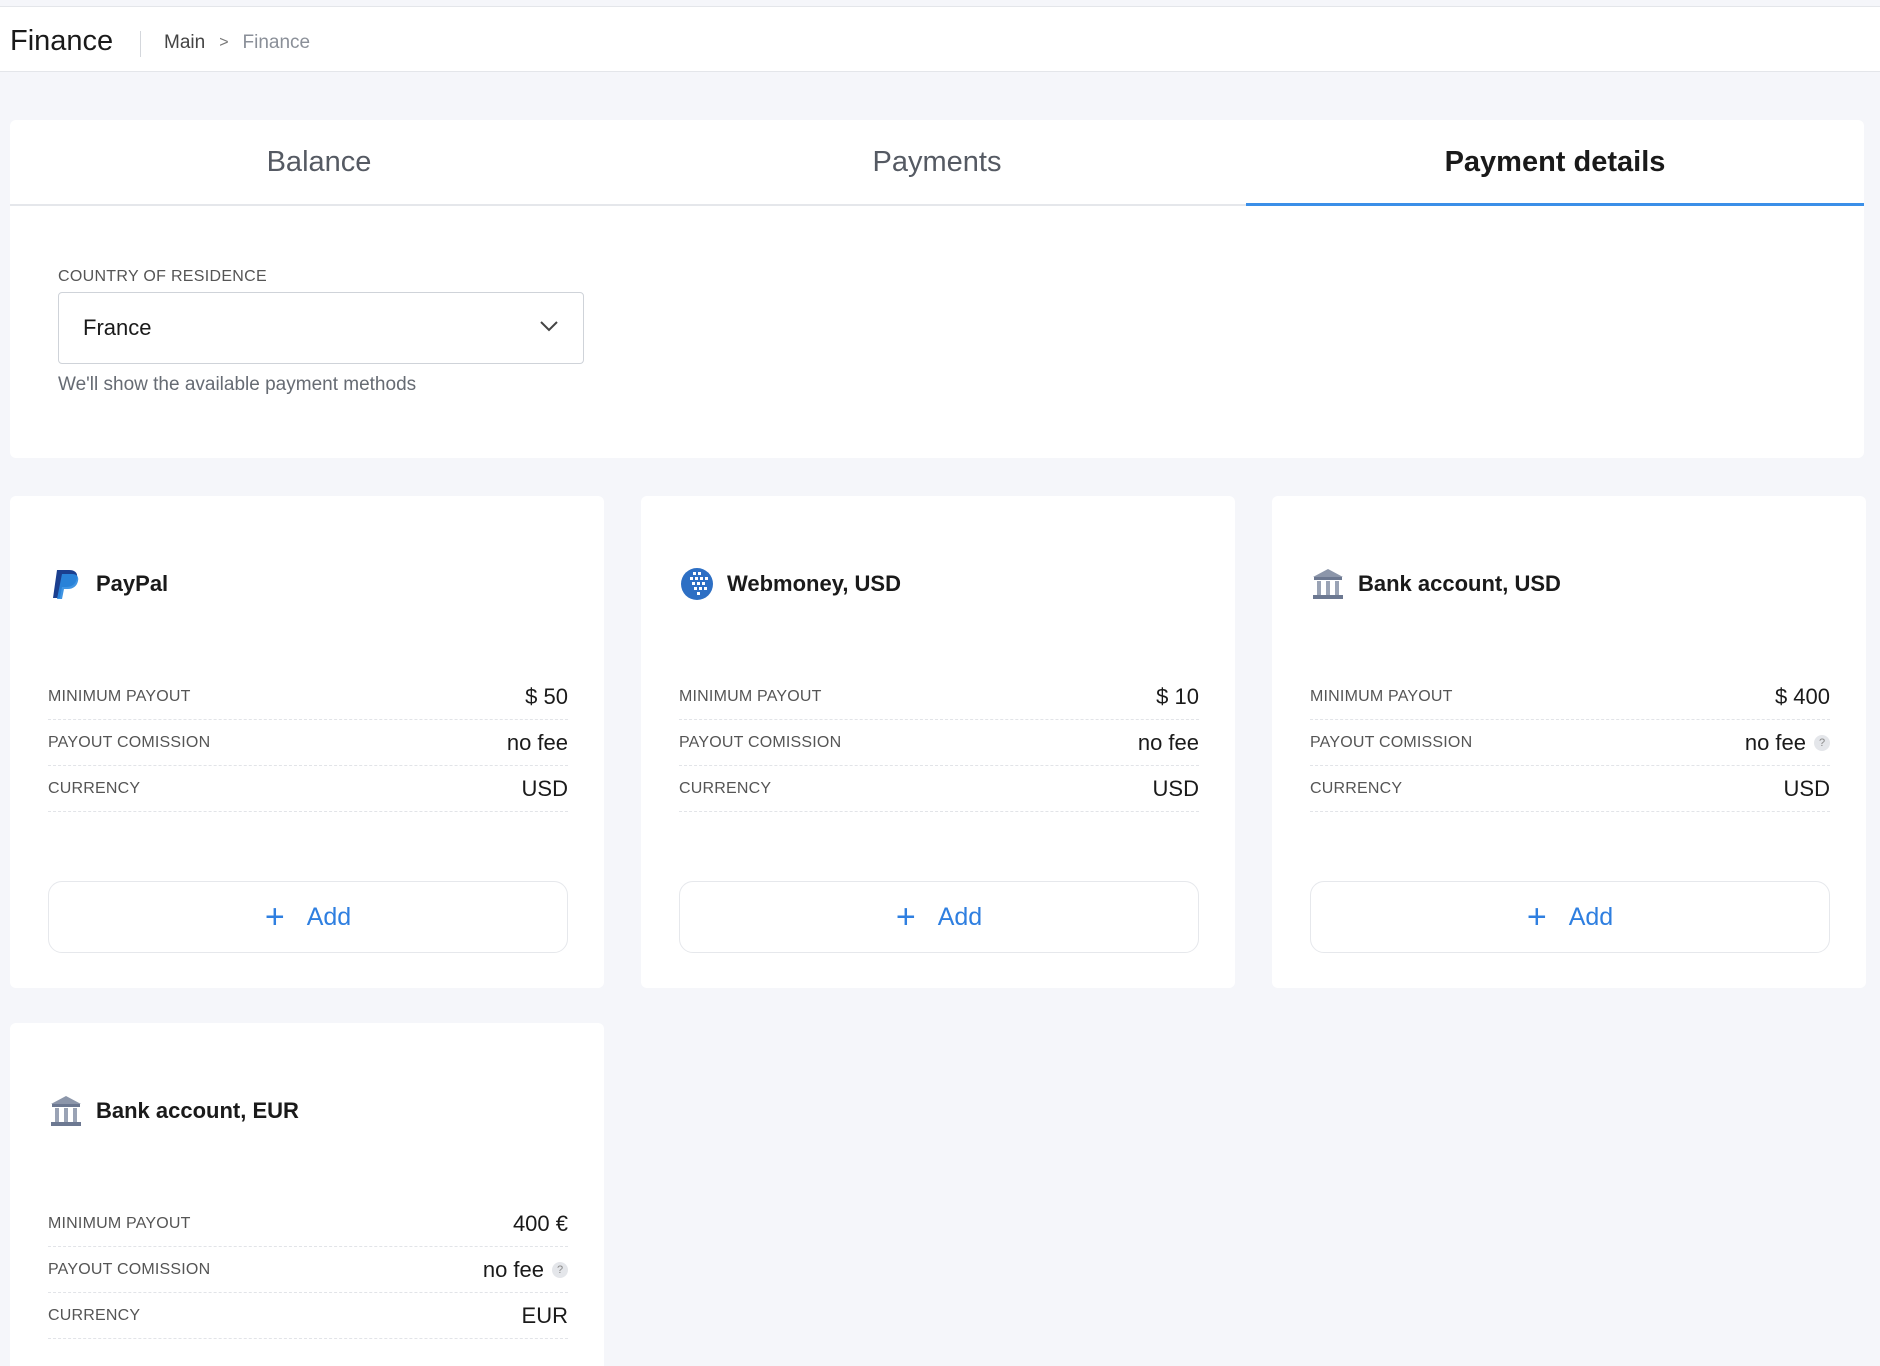  I want to click on tab-bar: Balance Payments Payment details, so click(937, 163).